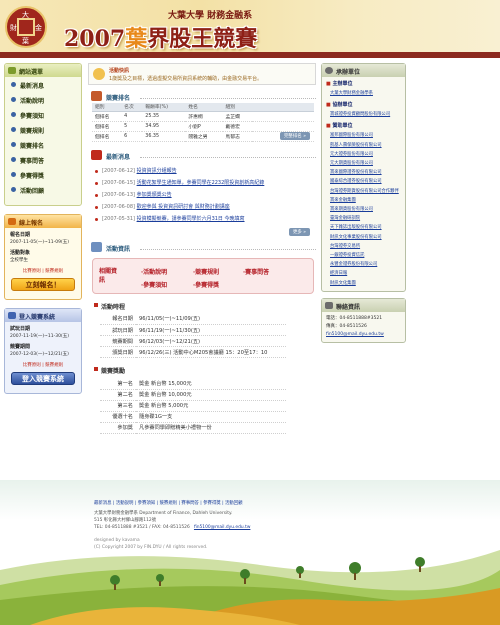  I want to click on link-activity: ‧活動說明, so click(154, 271).